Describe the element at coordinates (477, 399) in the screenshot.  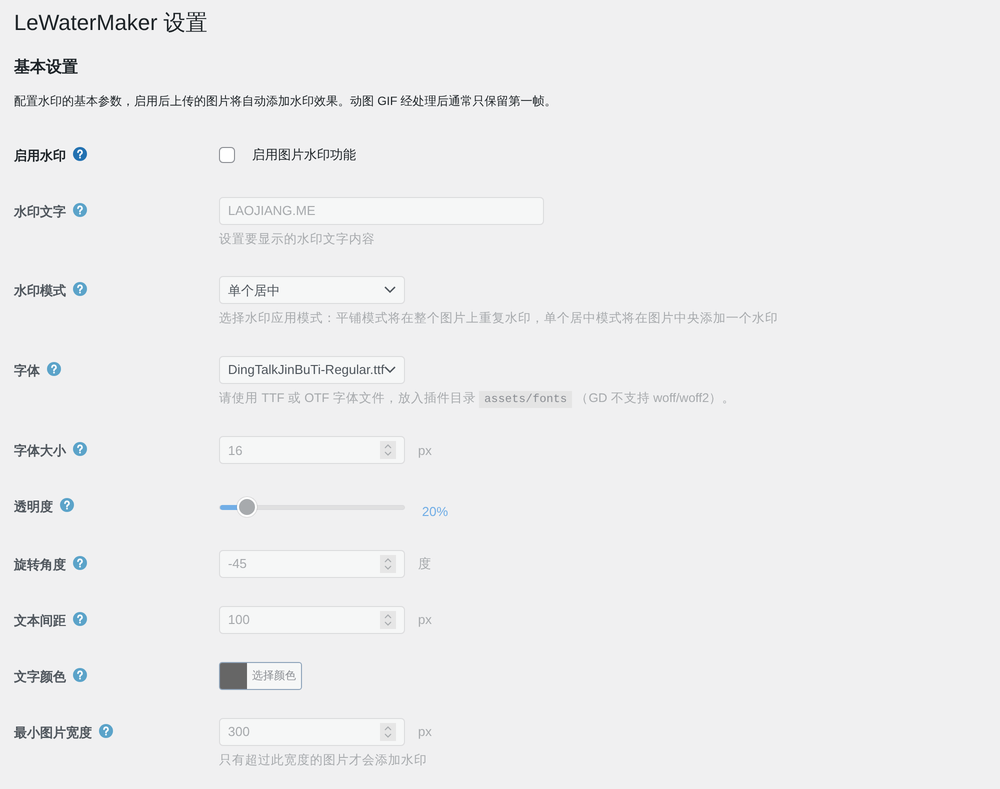
I see `help-text: 请使用 TTF 或 OTF 字体文件，放入插件目录 assets/fonts （GD 不支持 woff/woff2）。` at that location.